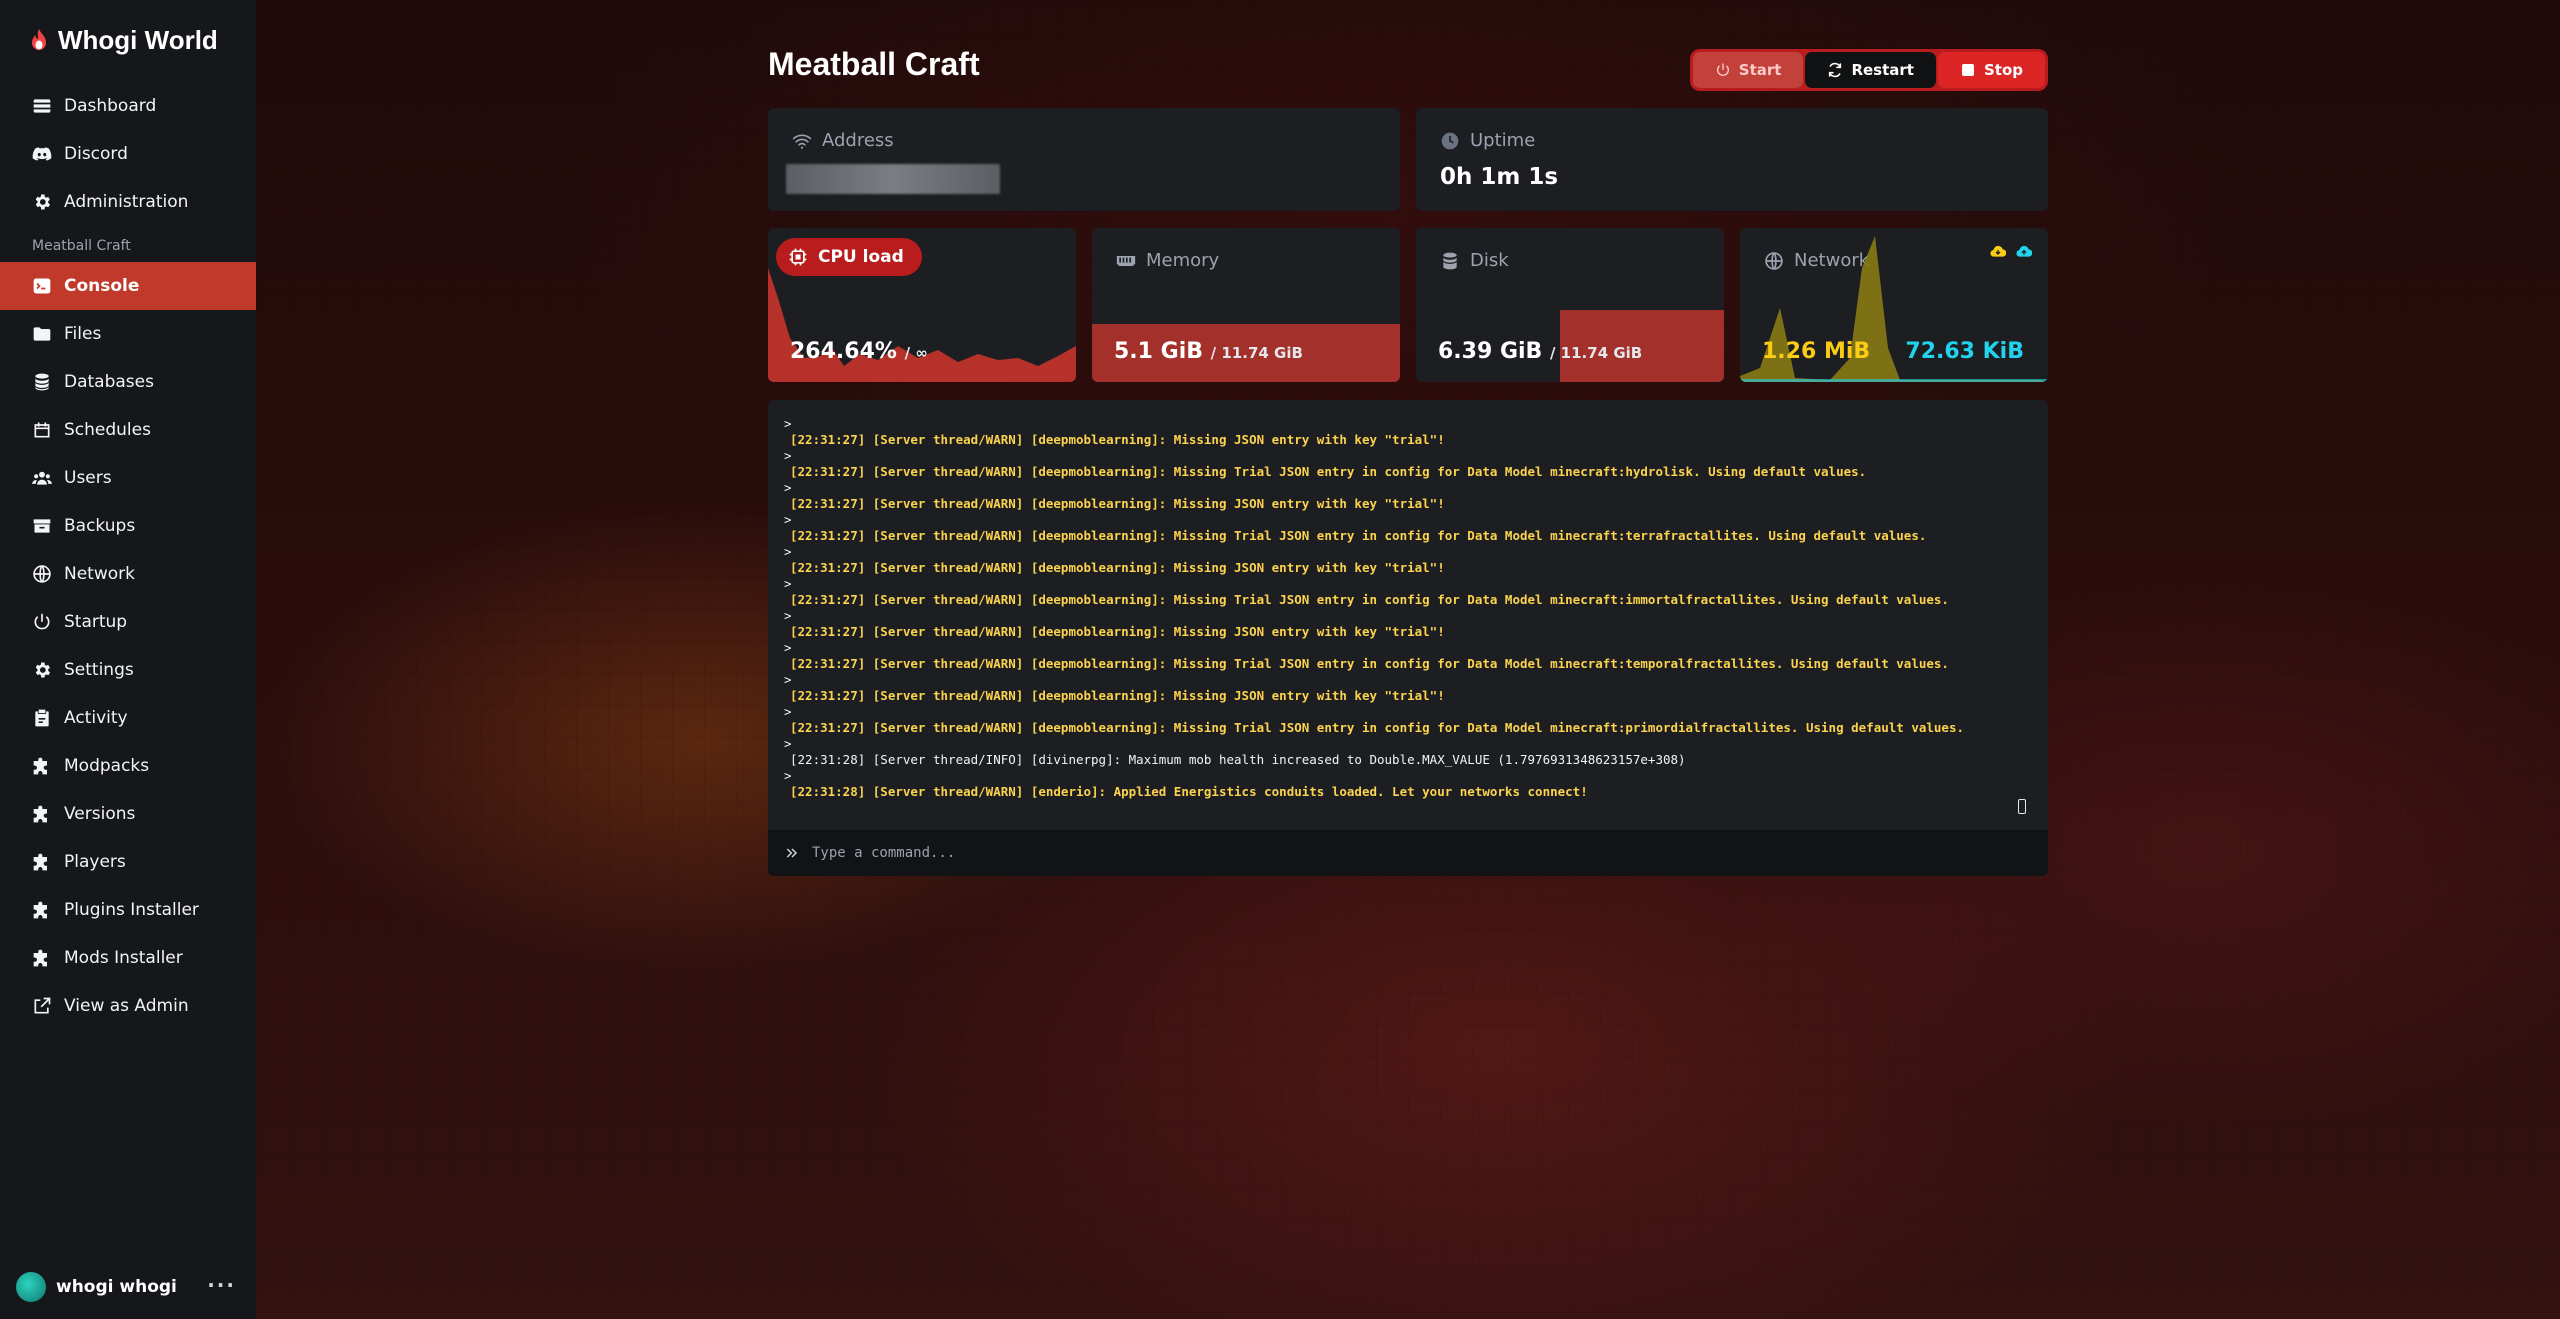 Image resolution: width=2560 pixels, height=1319 pixels. Describe the element at coordinates (39, 39) in the screenshot. I see `flame-logo-icon` at that location.